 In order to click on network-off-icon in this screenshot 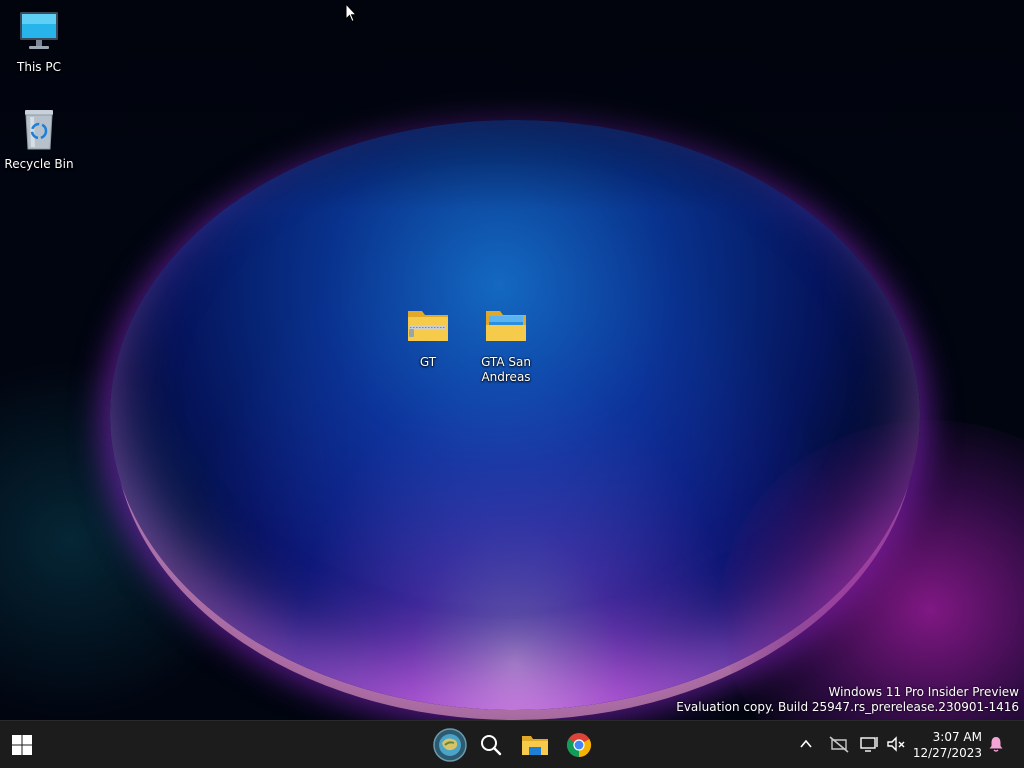, I will do `click(839, 744)`.